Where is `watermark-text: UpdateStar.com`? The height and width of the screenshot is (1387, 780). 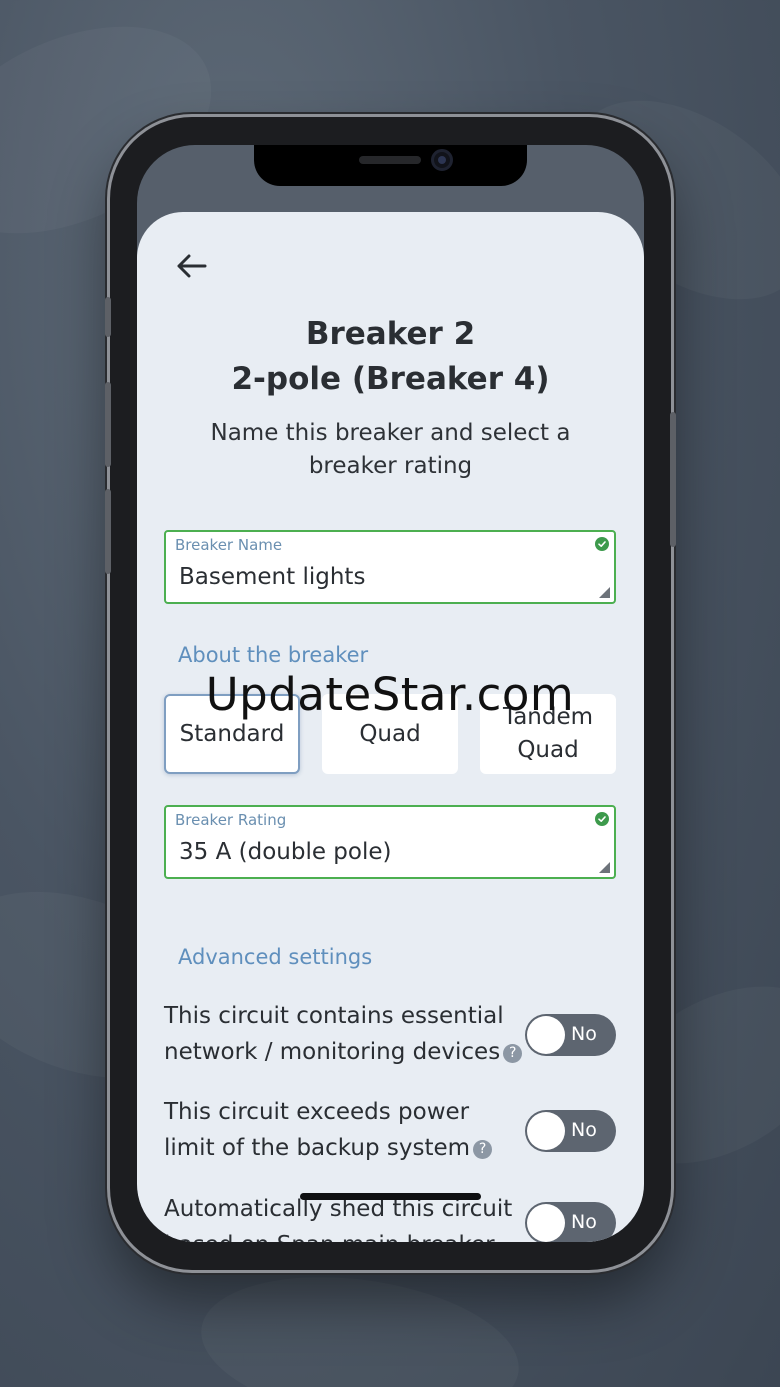 watermark-text: UpdateStar.com is located at coordinates (390, 694).